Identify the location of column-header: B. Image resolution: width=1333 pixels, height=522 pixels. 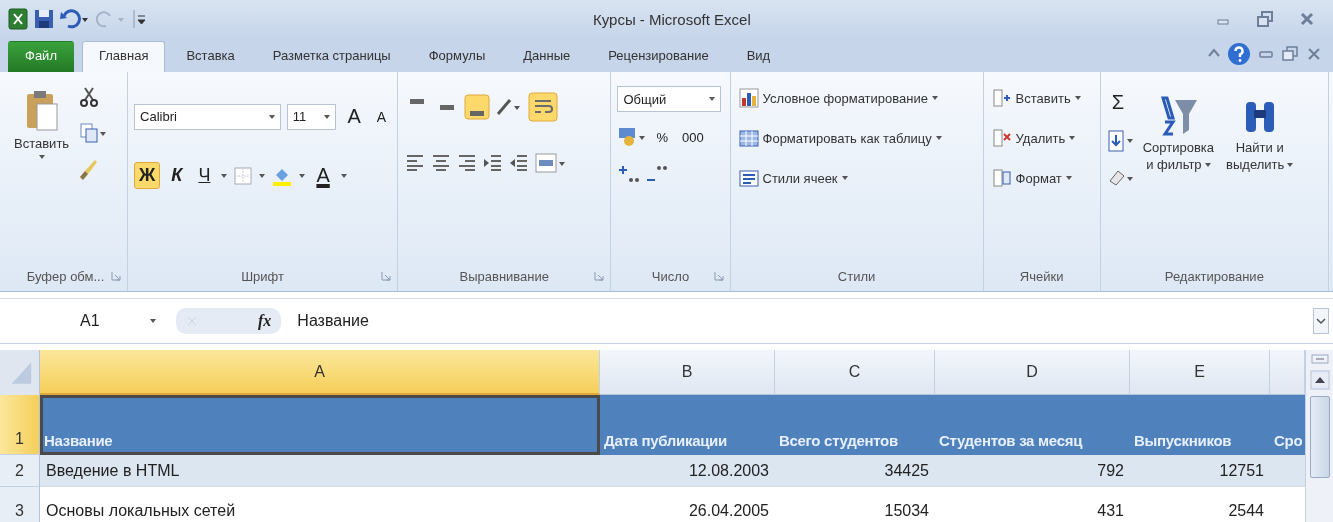
(687, 372).